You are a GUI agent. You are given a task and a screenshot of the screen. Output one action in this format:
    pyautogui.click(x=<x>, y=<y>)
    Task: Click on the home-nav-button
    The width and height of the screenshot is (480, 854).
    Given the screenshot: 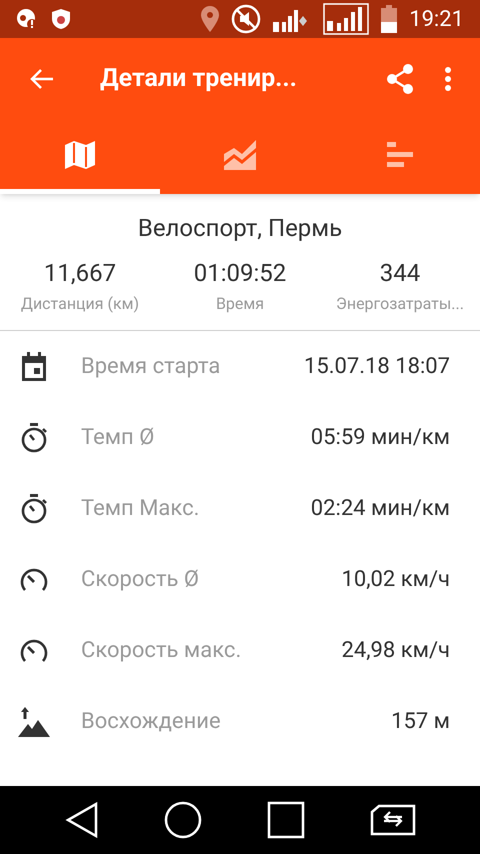 What is the action you would take?
    pyautogui.click(x=183, y=820)
    